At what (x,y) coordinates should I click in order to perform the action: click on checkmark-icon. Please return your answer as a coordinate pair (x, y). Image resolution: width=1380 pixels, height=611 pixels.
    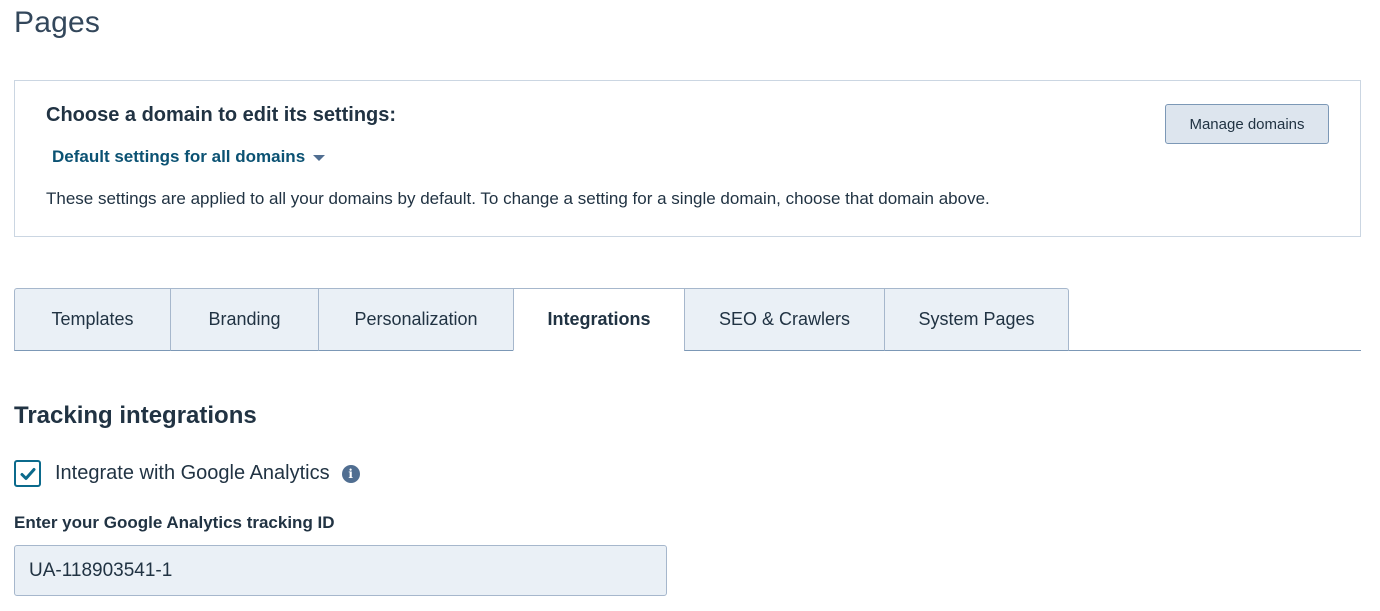
    Looking at the image, I should click on (27, 473).